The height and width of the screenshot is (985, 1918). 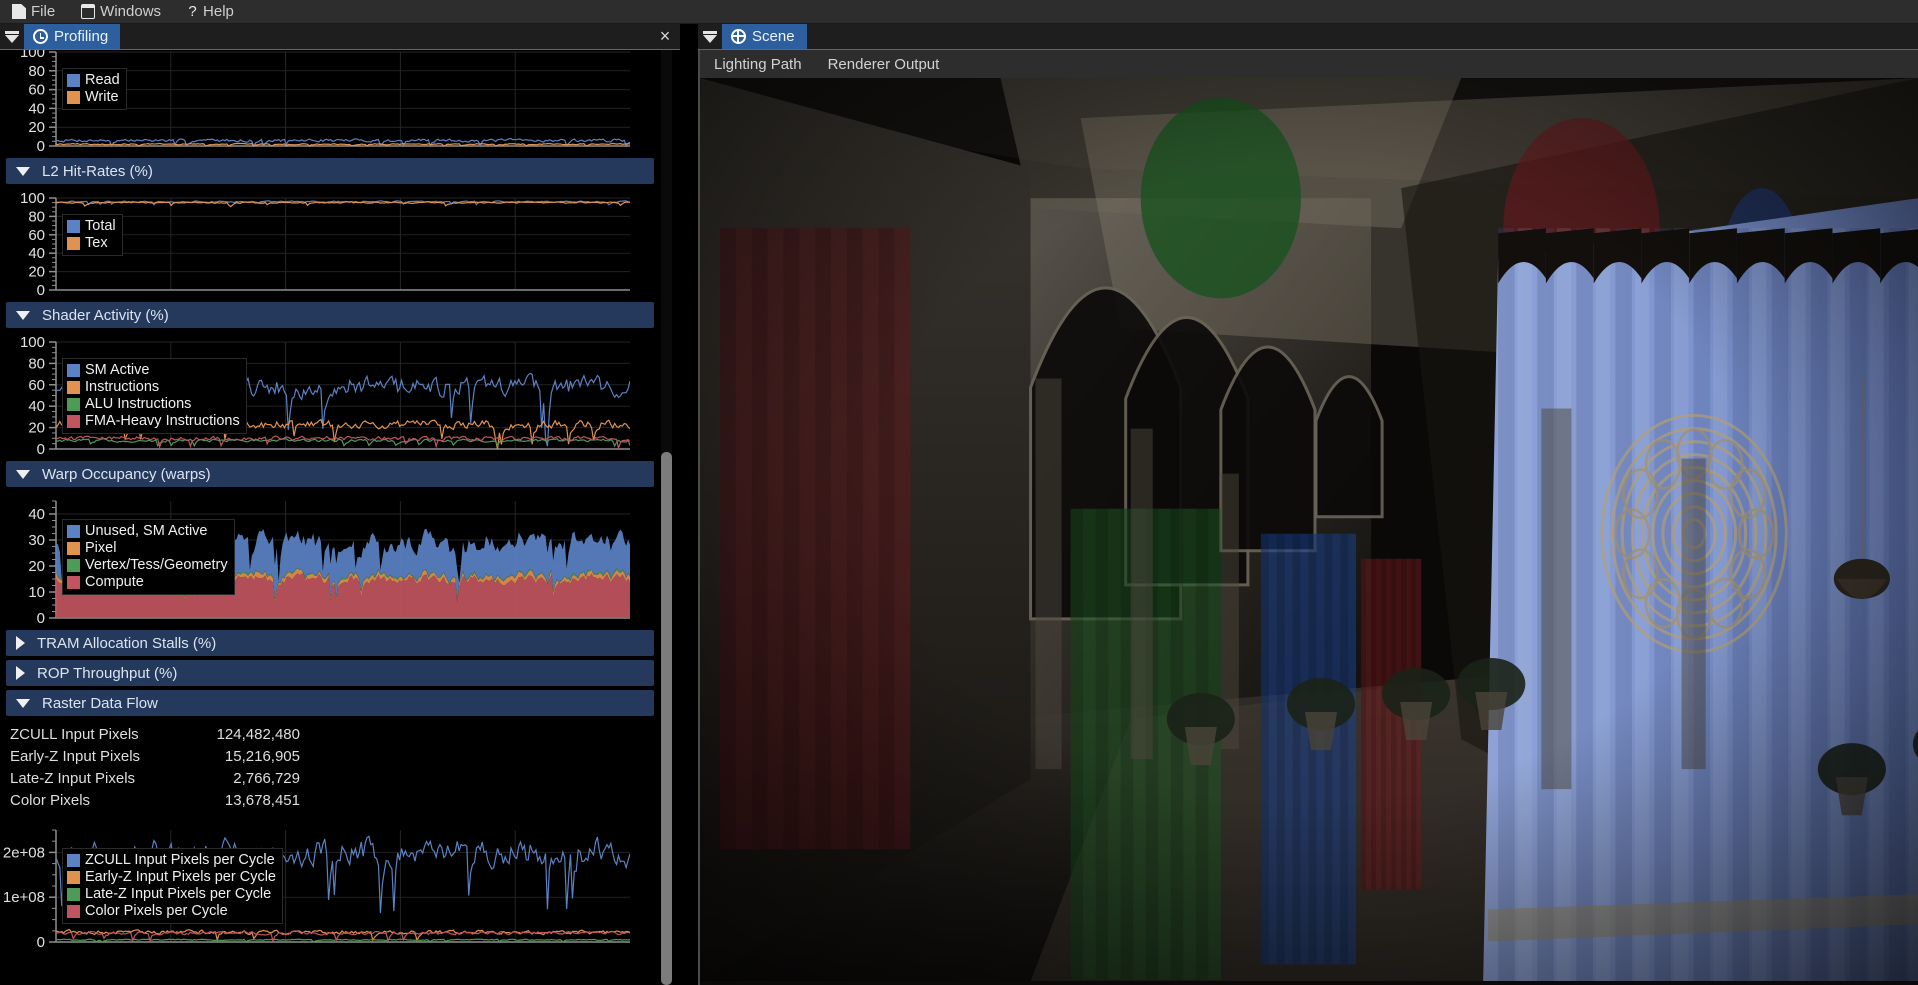 I want to click on stat-label: Early-Z Input Pixels, so click(x=75, y=756).